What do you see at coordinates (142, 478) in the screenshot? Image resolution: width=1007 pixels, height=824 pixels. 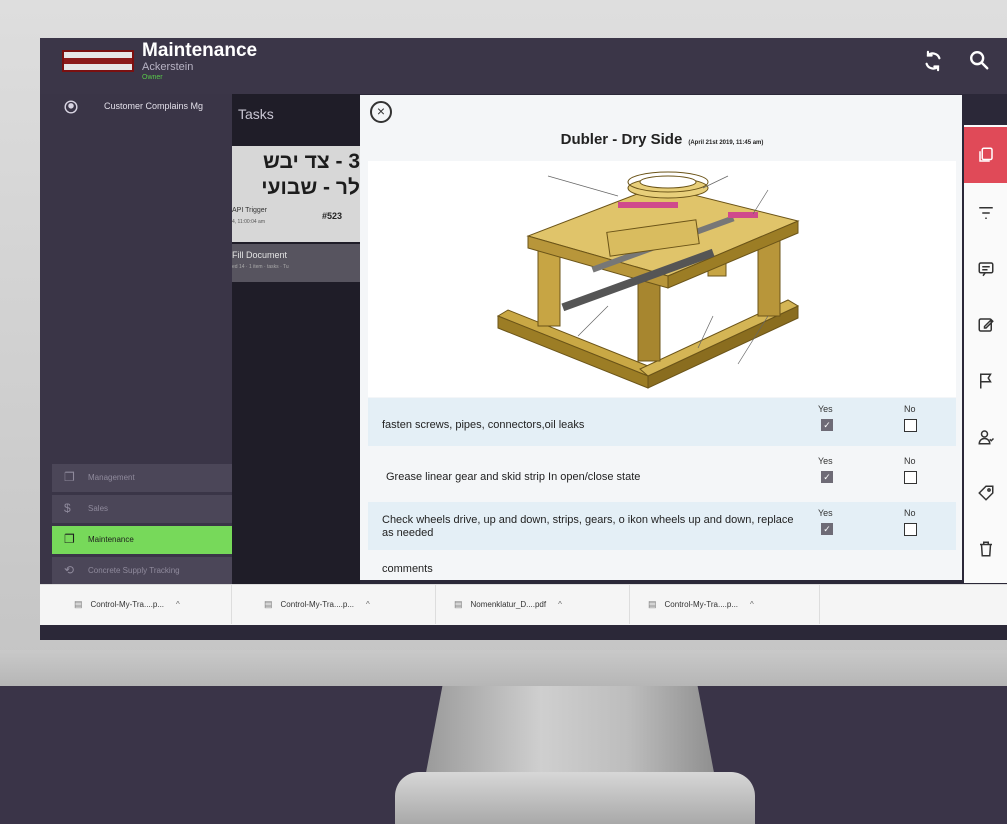 I see `sidebar-item-management: ❐ Management` at bounding box center [142, 478].